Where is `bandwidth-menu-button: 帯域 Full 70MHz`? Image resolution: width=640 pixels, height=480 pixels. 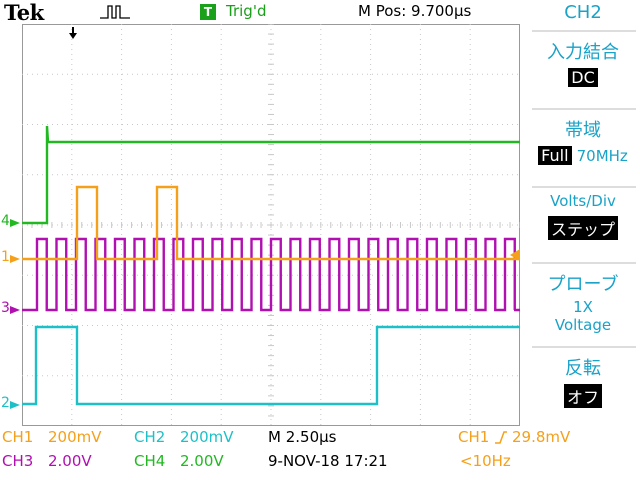 bandwidth-menu-button: 帯域 Full 70MHz is located at coordinates (583, 149).